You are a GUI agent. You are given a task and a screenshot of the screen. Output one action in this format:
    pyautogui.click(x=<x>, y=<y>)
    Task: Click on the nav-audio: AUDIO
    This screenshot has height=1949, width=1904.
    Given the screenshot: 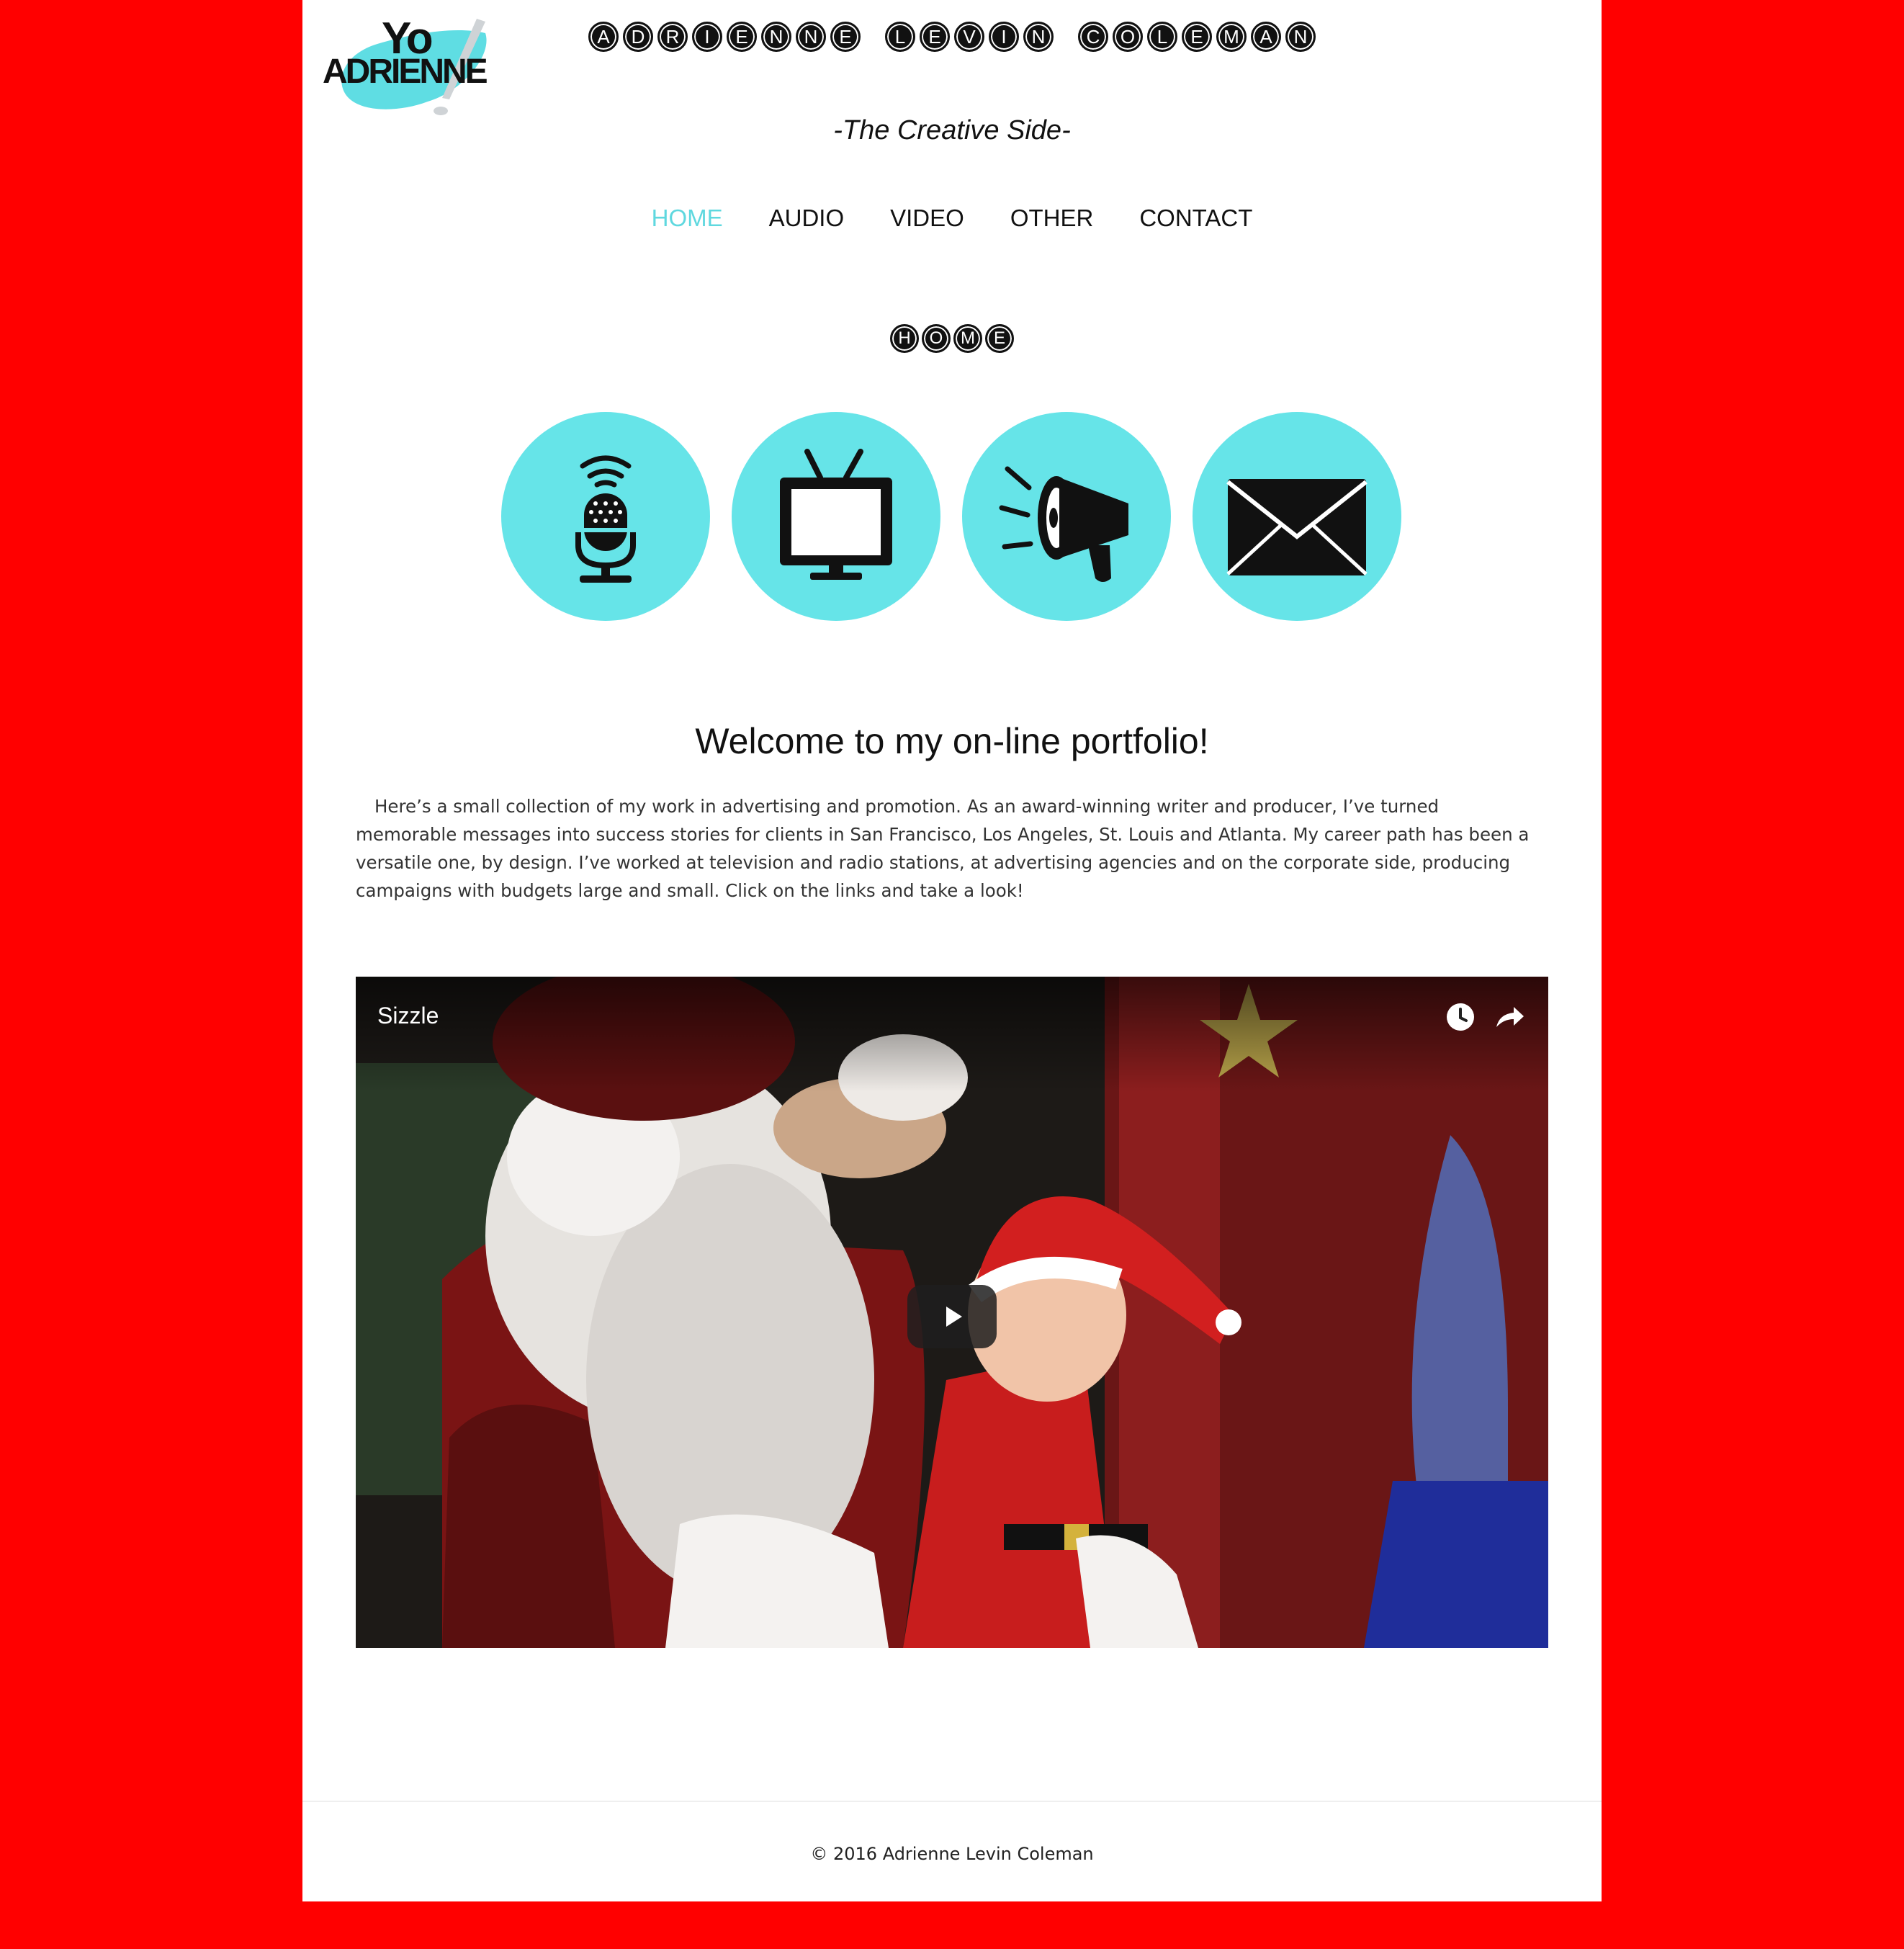 What is the action you would take?
    pyautogui.click(x=807, y=218)
    